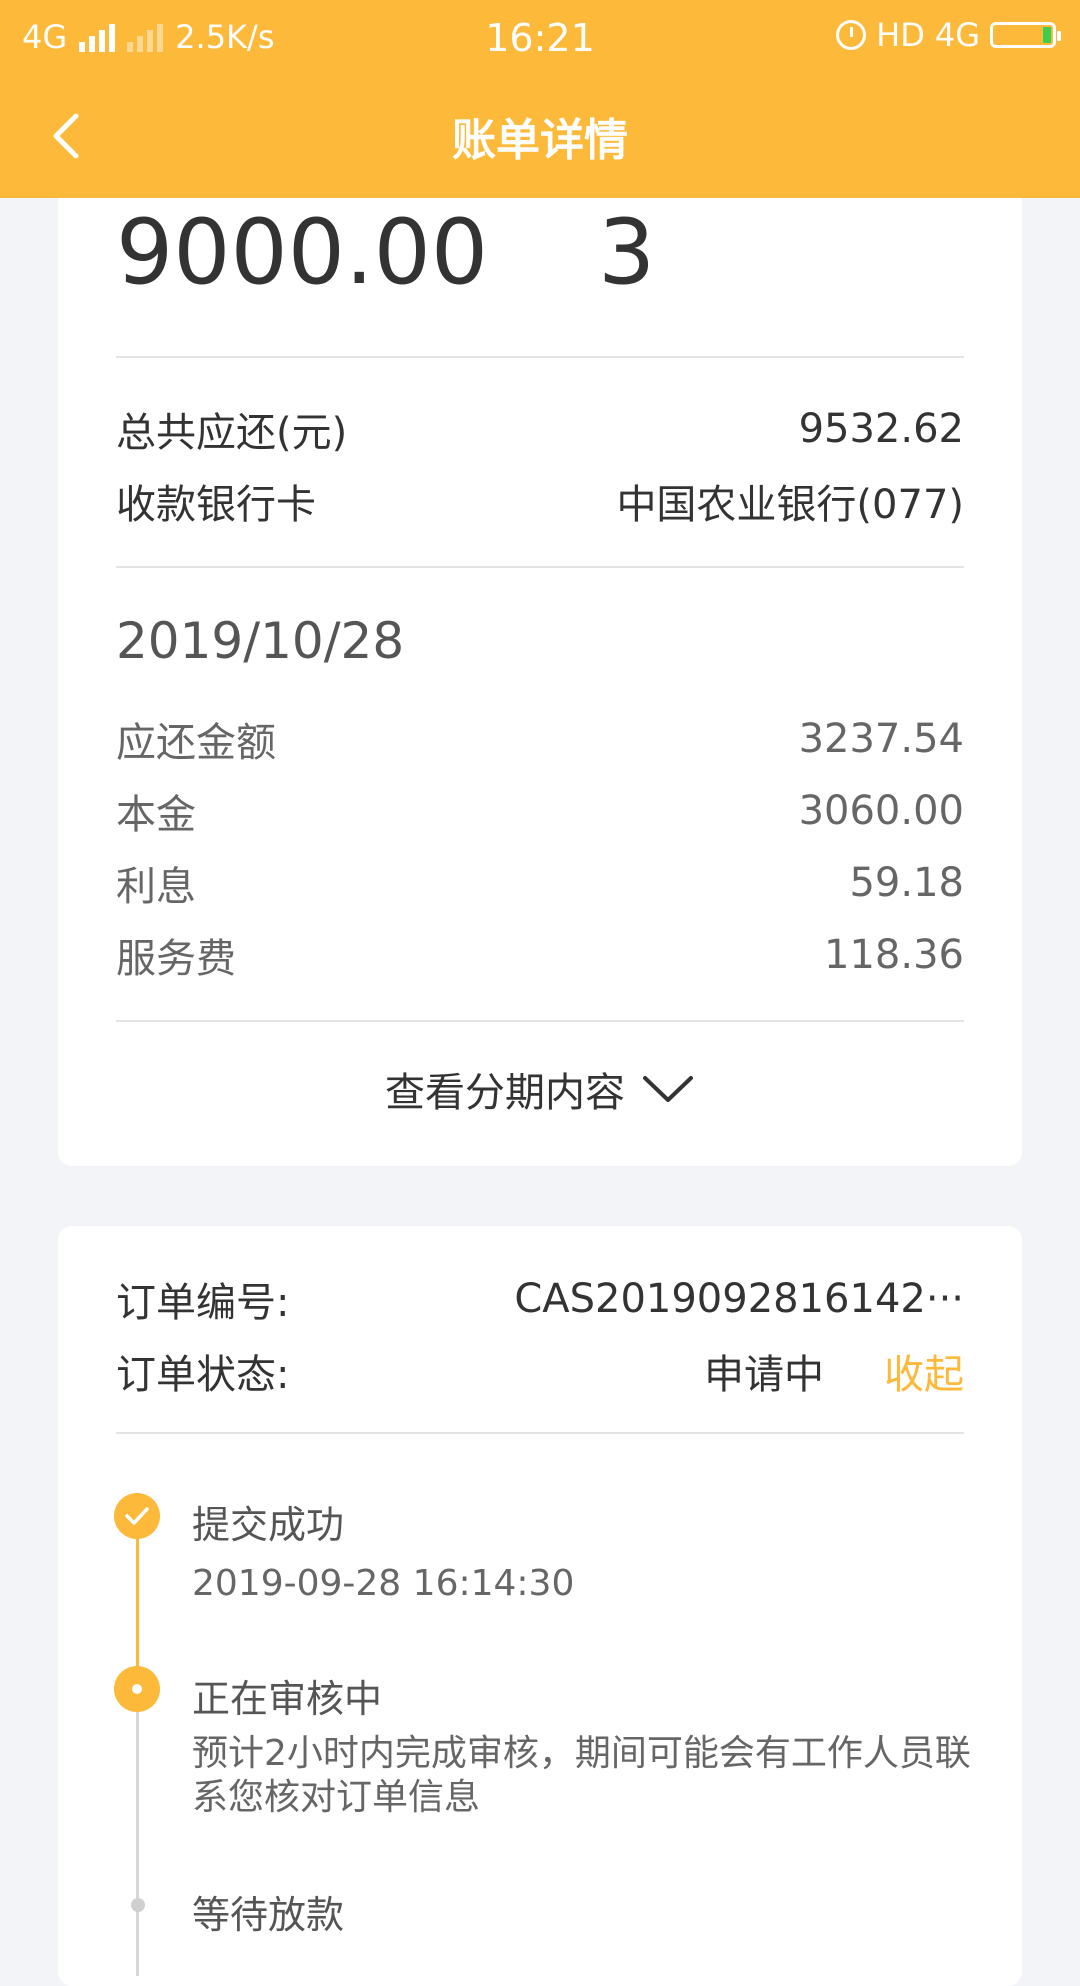 The image size is (1080, 1986). I want to click on loan-amount: 9000.00, so click(302, 252).